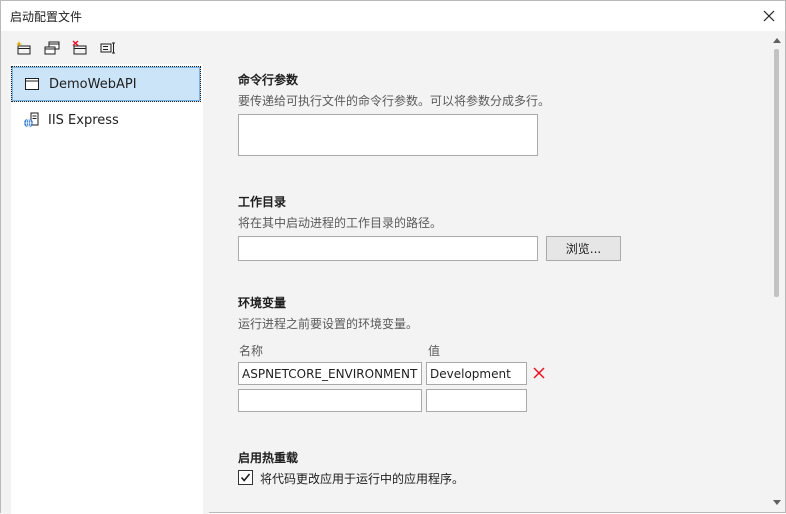 Image resolution: width=786 pixels, height=514 pixels. Describe the element at coordinates (262, 303) in the screenshot. I see `envvars-title: 环境变量` at that location.